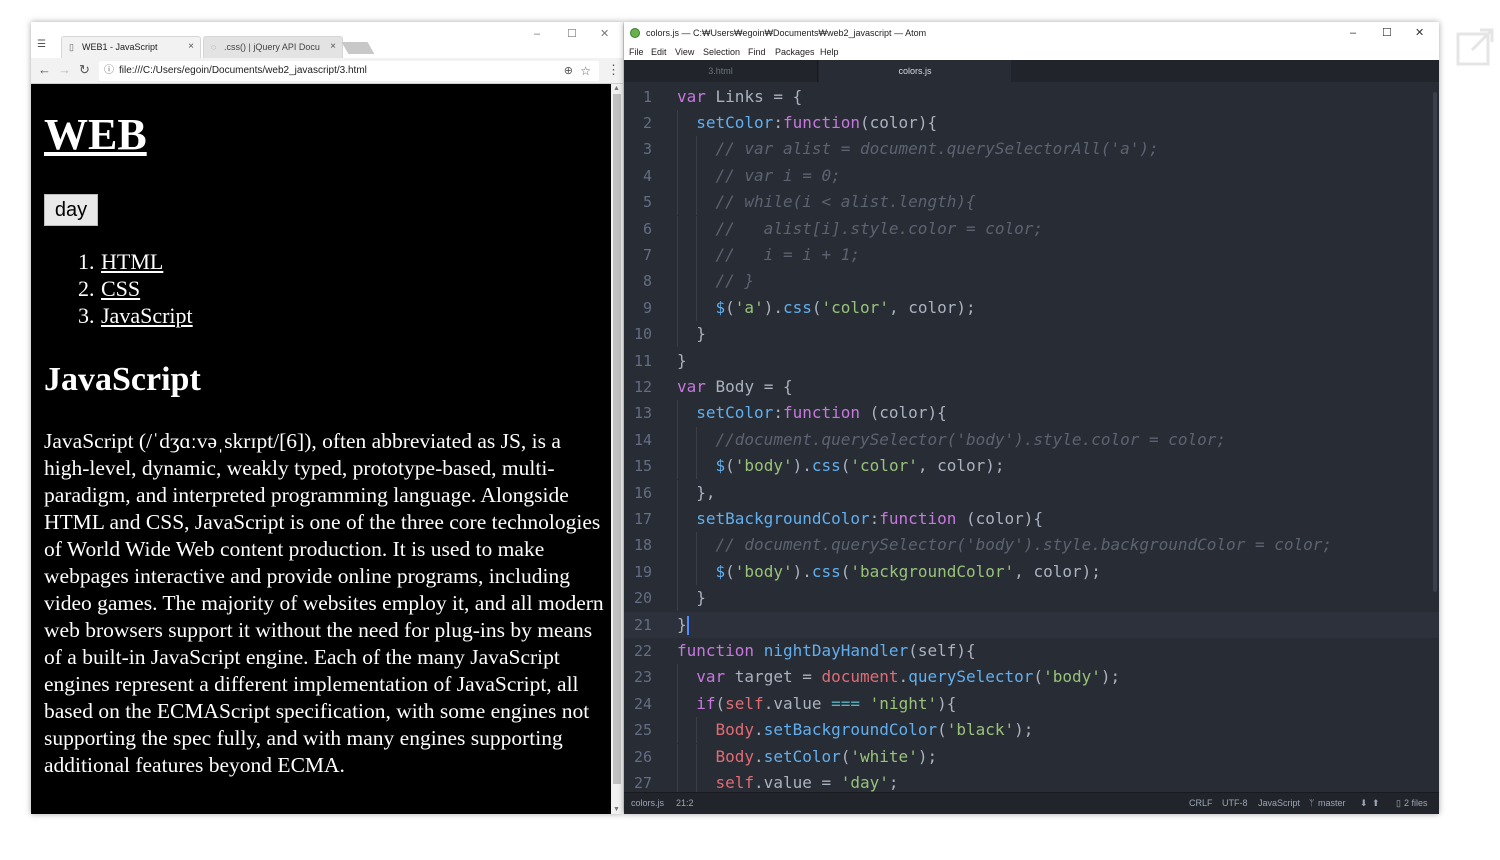 The width and height of the screenshot is (1500, 860). I want to click on editor-tab-colorsjs: colors.js, so click(915, 71).